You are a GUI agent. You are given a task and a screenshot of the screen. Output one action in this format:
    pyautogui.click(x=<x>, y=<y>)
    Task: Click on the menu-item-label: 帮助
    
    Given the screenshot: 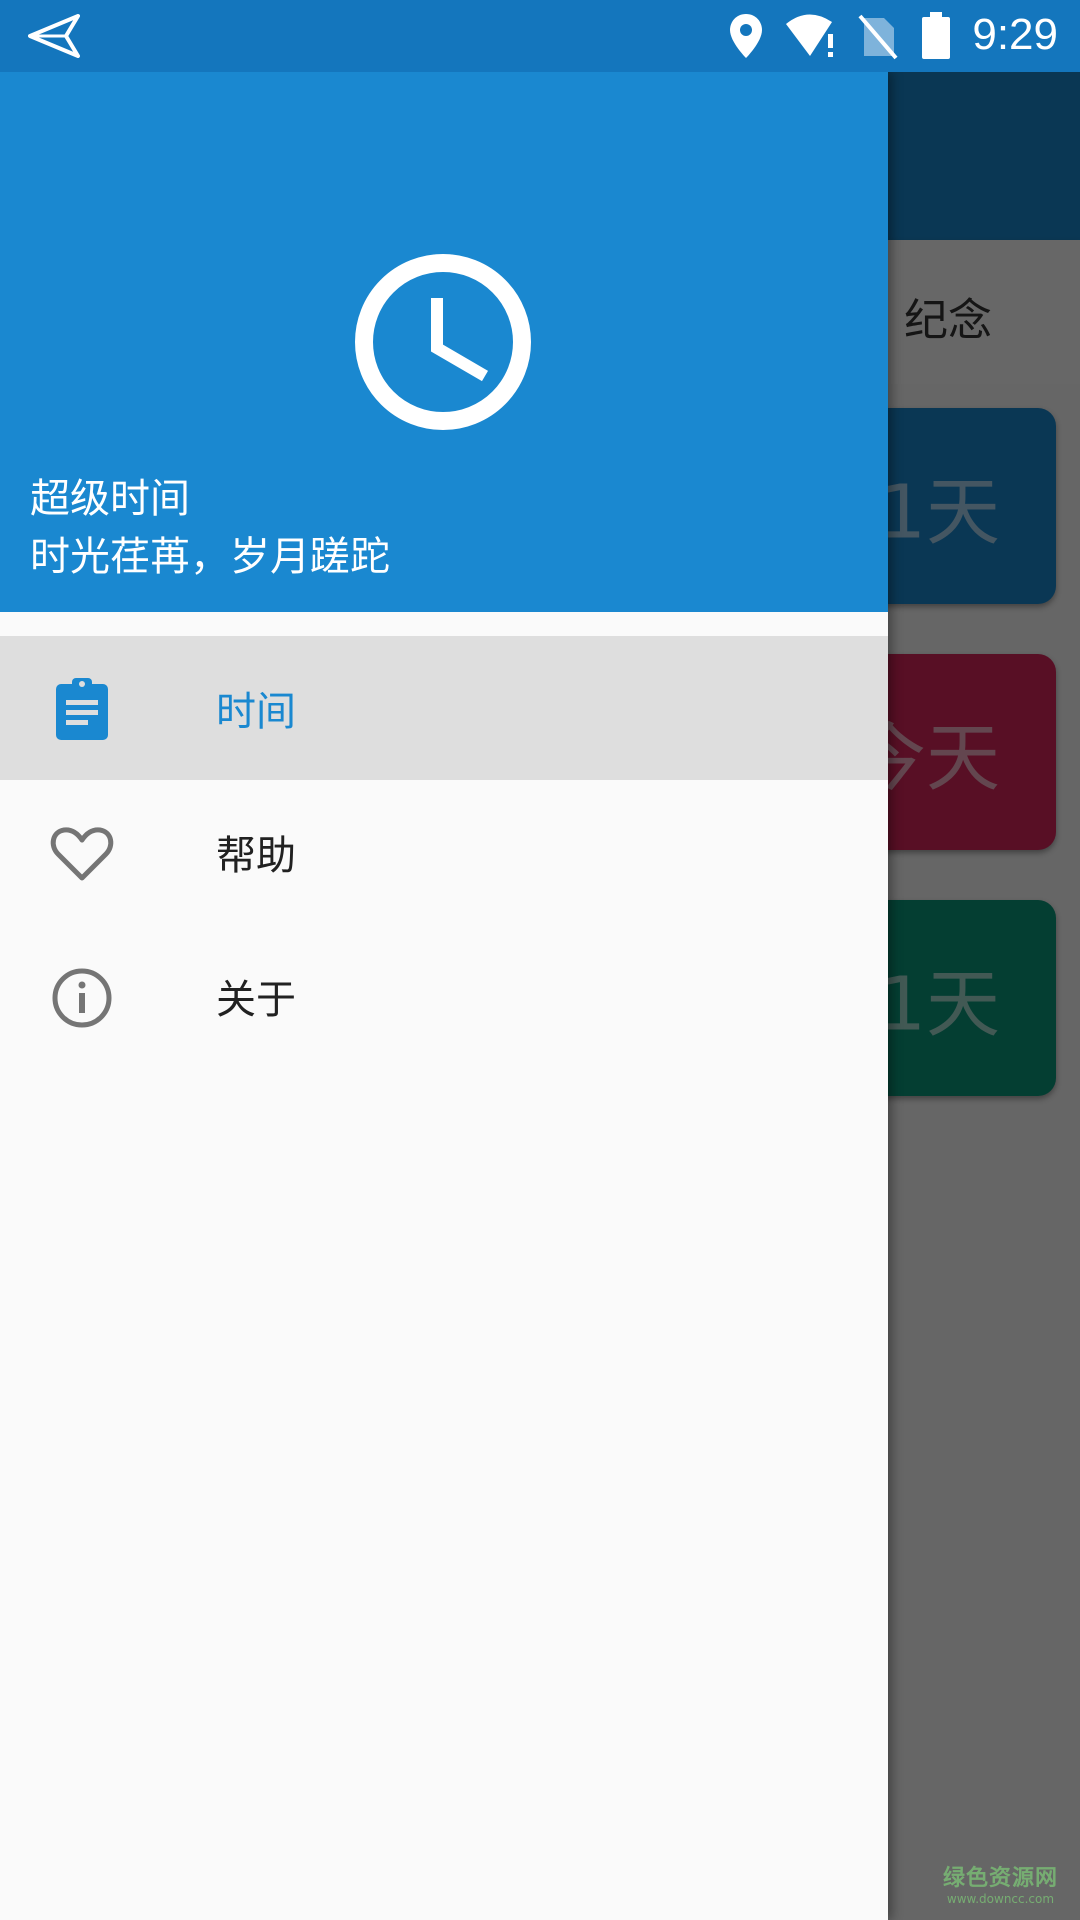 What is the action you would take?
    pyautogui.click(x=256, y=856)
    